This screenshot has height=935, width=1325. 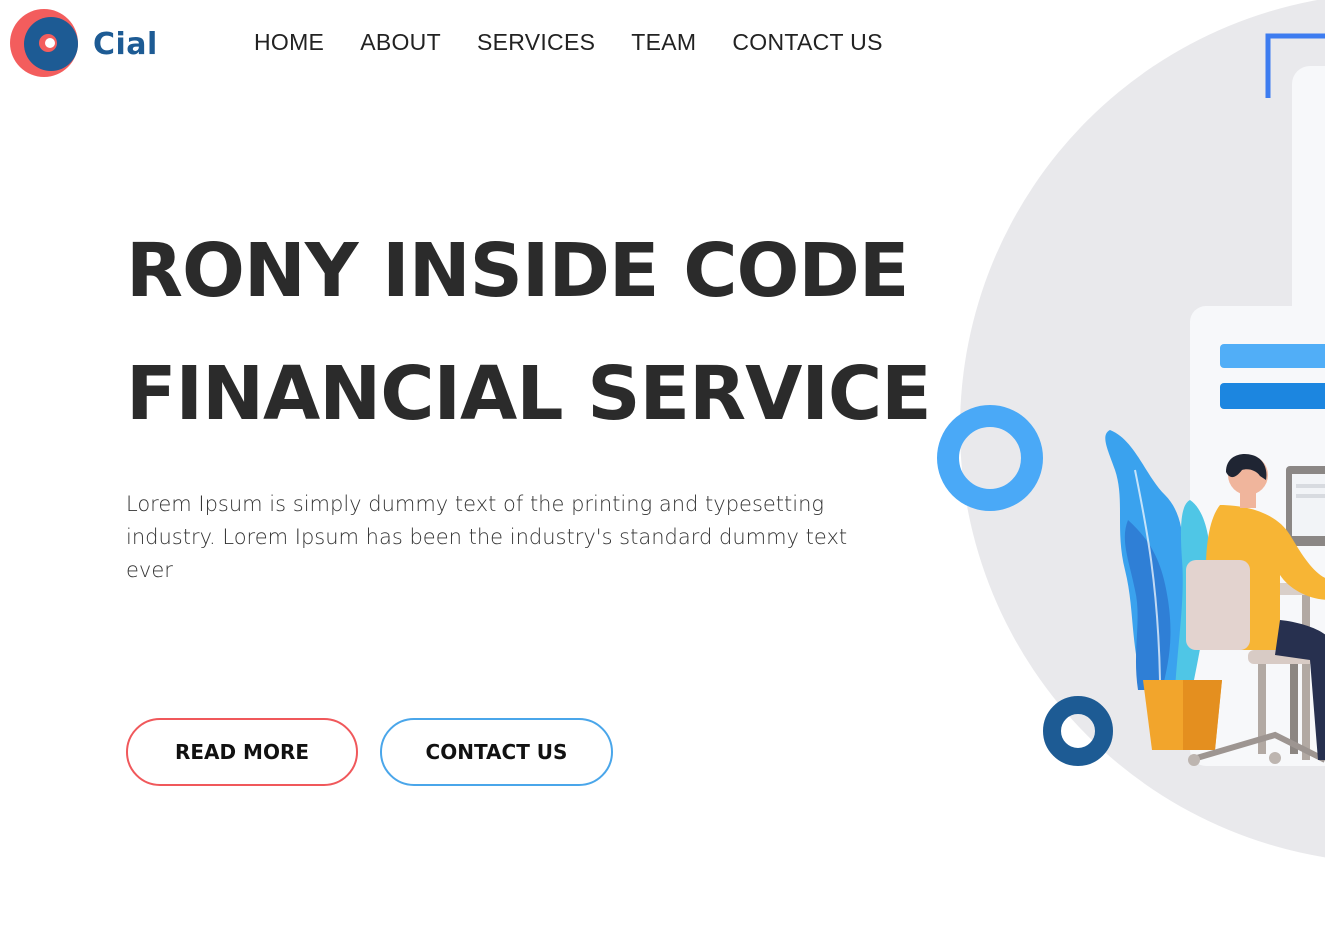 I want to click on read-more-button: READ MORE, so click(x=242, y=752).